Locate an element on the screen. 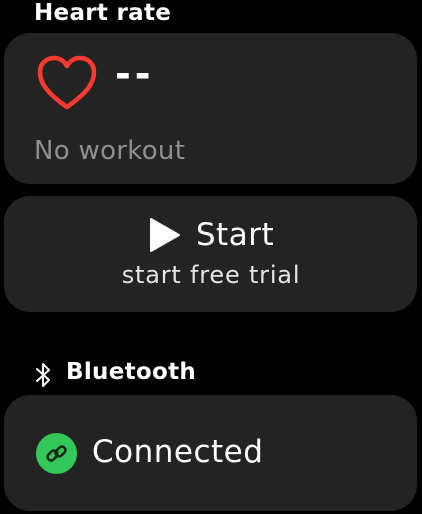 Image resolution: width=422 pixels, height=514 pixels. bluetooth-status: Connected is located at coordinates (178, 452).